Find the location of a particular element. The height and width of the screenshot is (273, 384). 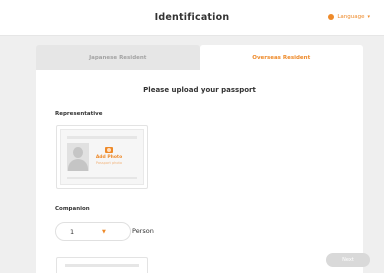

companion-passport-upload-area is located at coordinates (102, 265).